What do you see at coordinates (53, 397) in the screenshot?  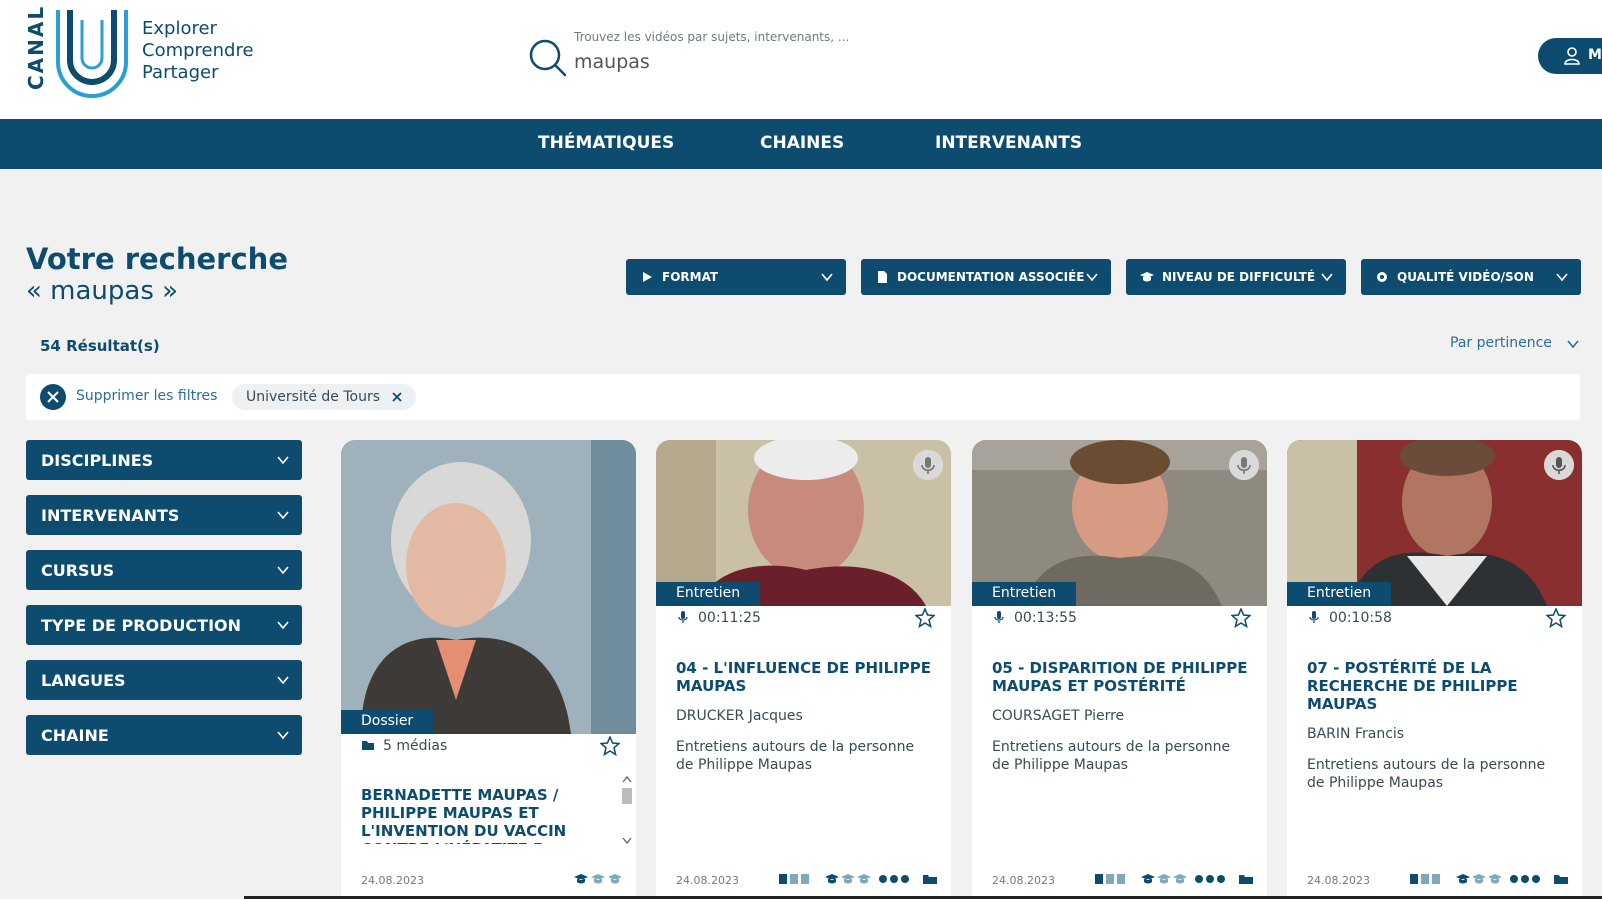 I see `clear-filters-icon` at bounding box center [53, 397].